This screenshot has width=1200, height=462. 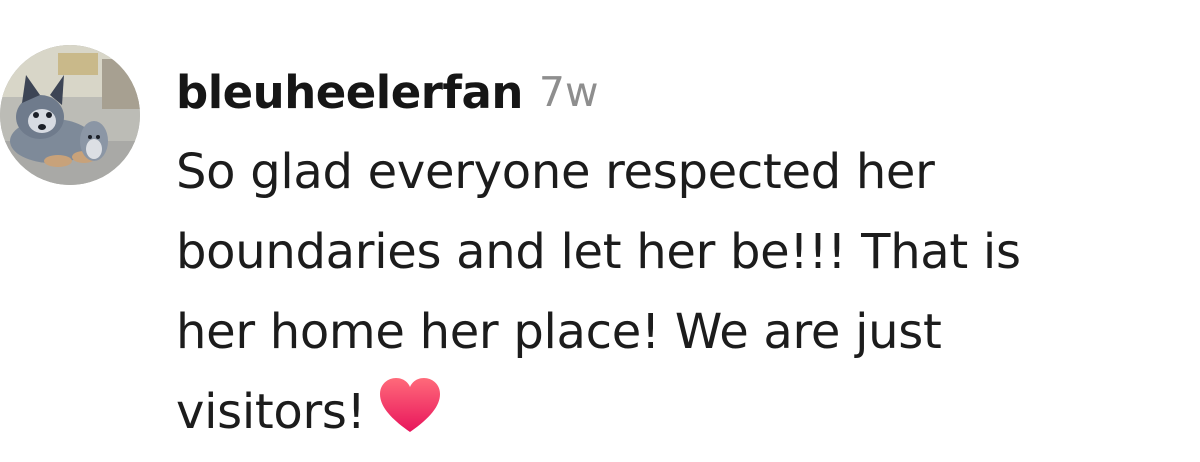 I want to click on comment-text-line: her home her place! We are just, so click(x=559, y=332).